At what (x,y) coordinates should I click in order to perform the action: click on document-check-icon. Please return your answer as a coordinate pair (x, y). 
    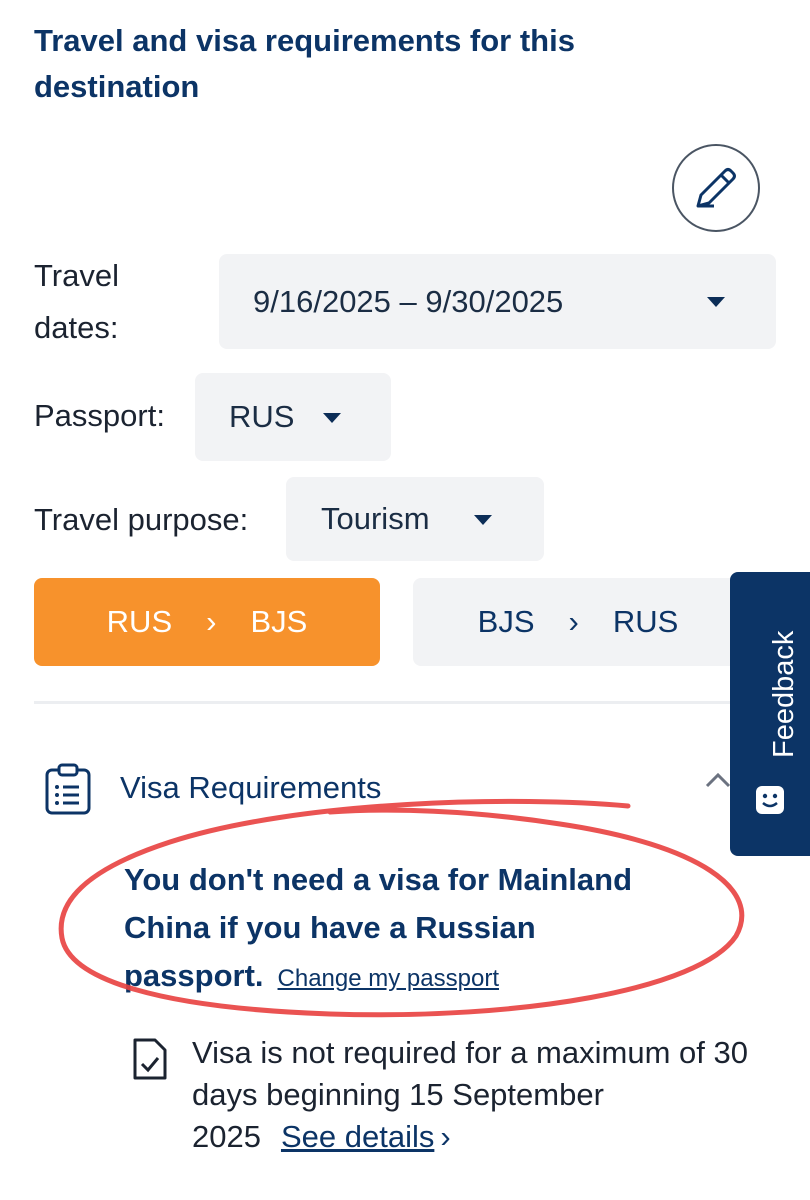
    Looking at the image, I should click on (150, 1061).